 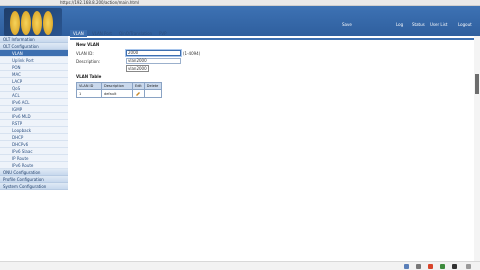 I want to click on new-vlan-title: New VLAN, so click(x=88, y=44).